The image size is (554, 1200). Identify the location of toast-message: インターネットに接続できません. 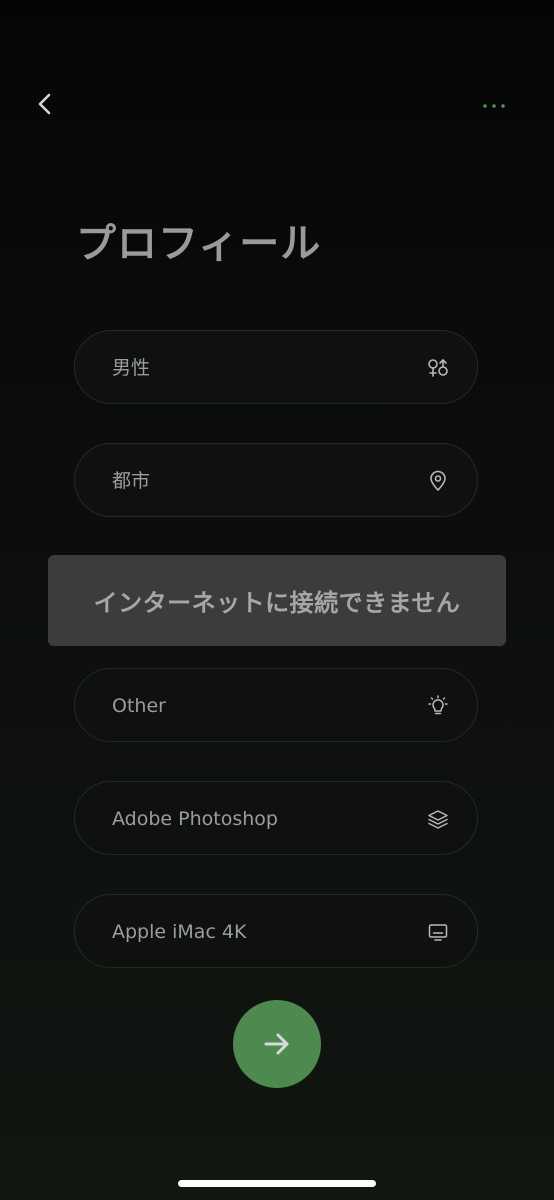
(277, 603).